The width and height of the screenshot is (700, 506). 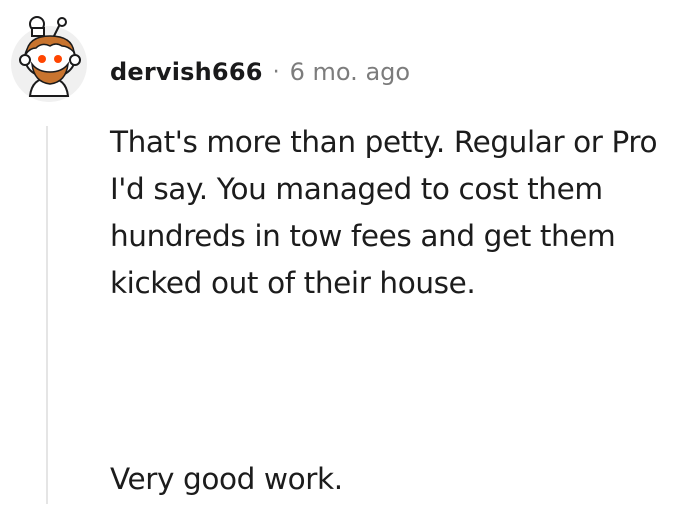 I want to click on author-username: dervish666, so click(x=186, y=72).